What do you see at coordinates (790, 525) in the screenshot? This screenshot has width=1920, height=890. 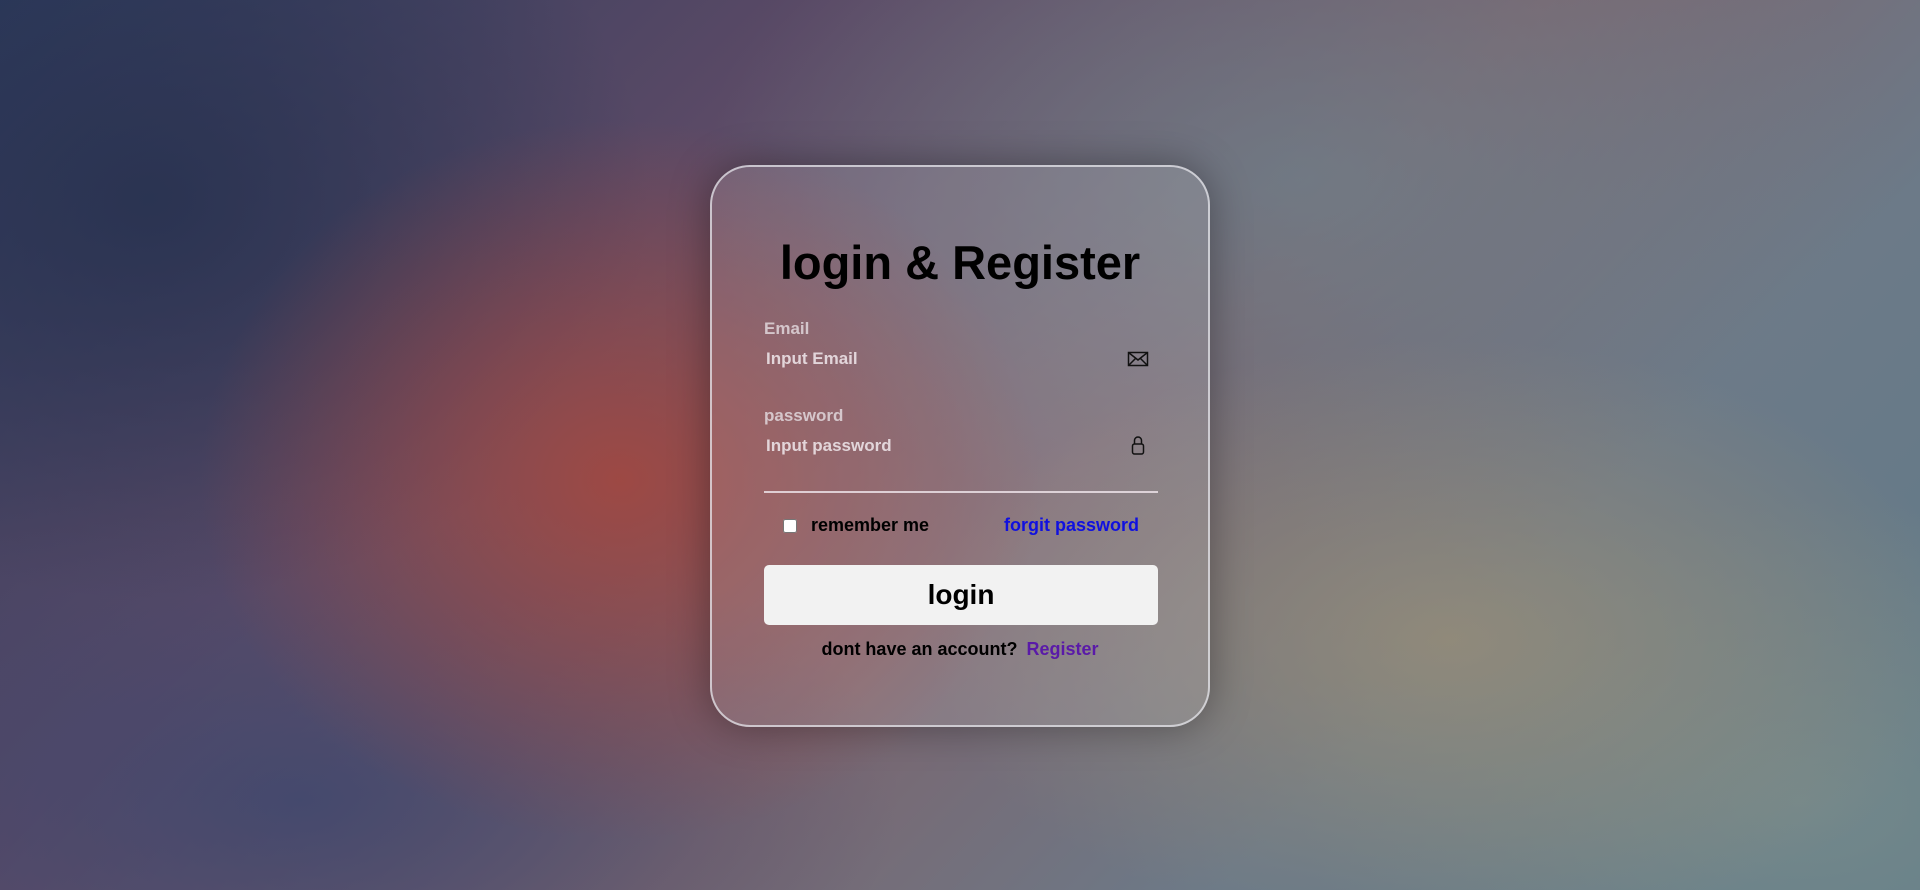 I see `remember-me-checkbox` at bounding box center [790, 525].